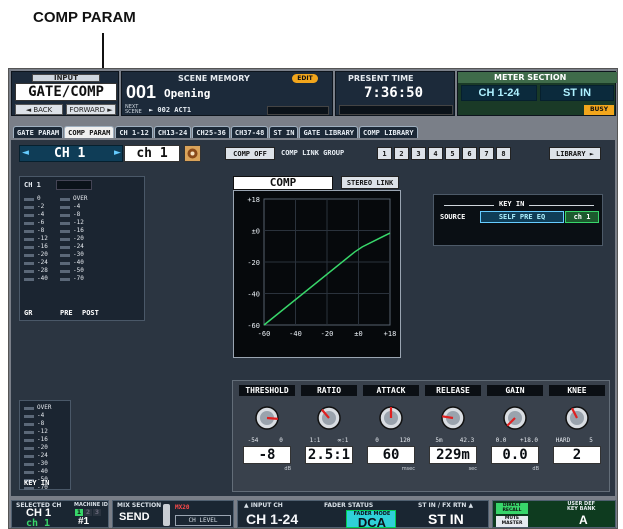 The width and height of the screenshot is (623, 529). What do you see at coordinates (515, 455) in the screenshot?
I see `param-value: 0.0` at bounding box center [515, 455].